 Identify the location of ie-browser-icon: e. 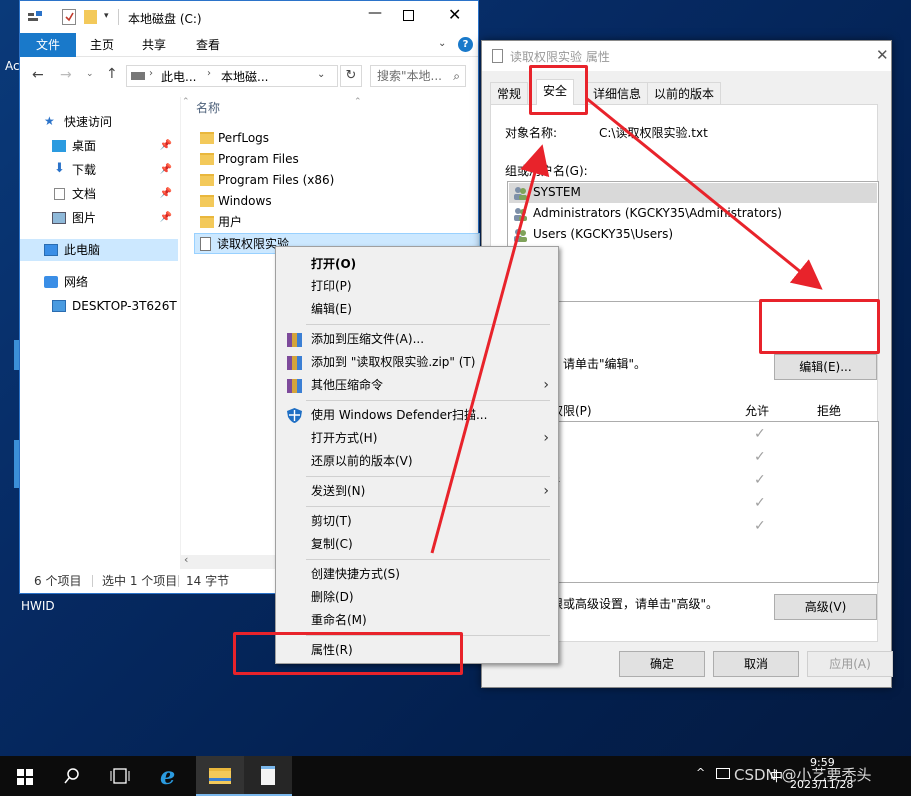
(172, 776).